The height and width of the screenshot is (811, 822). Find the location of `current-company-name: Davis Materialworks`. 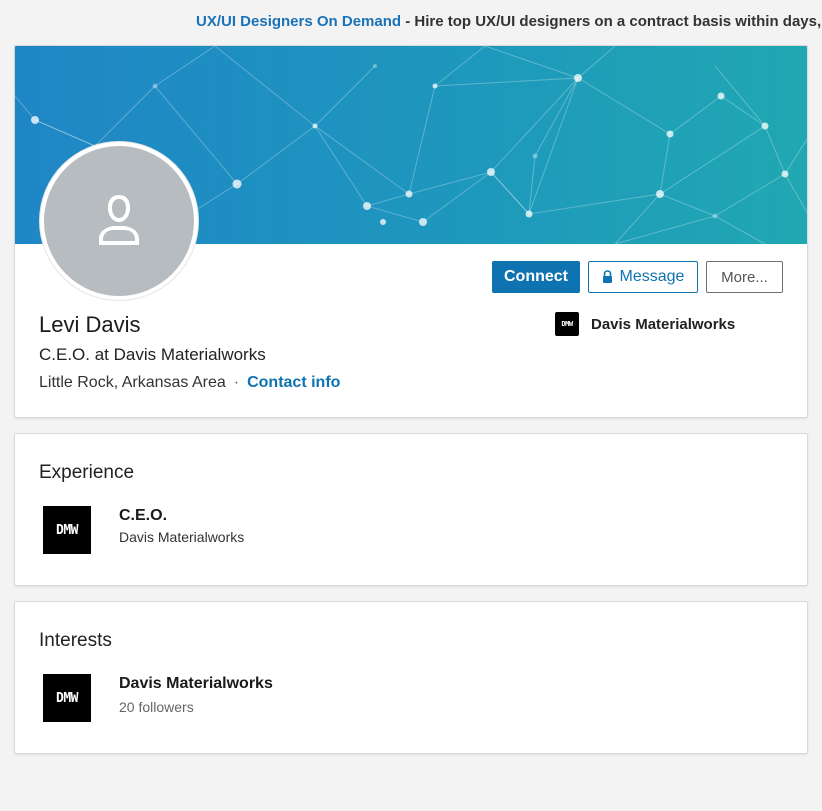

current-company-name: Davis Materialworks is located at coordinates (663, 324).